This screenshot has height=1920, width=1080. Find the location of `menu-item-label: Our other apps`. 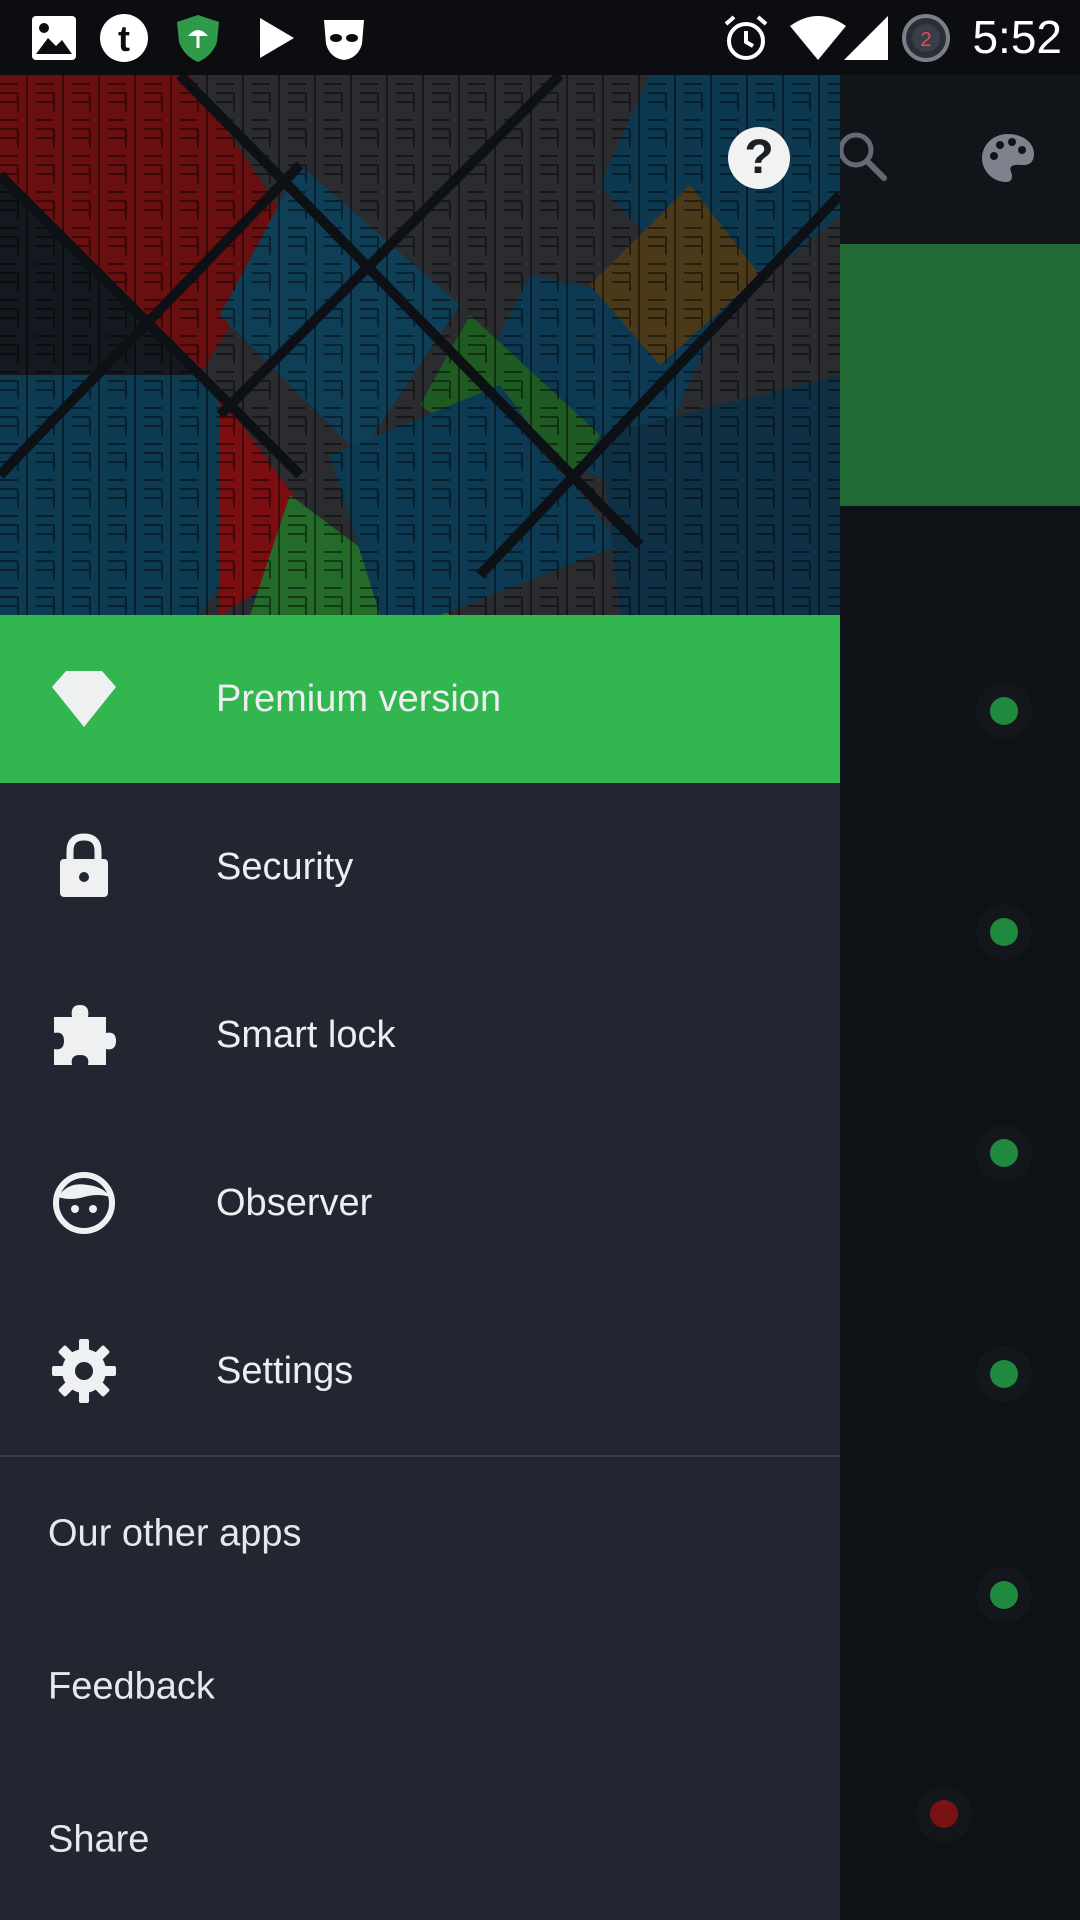

menu-item-label: Our other apps is located at coordinates (175, 1533).